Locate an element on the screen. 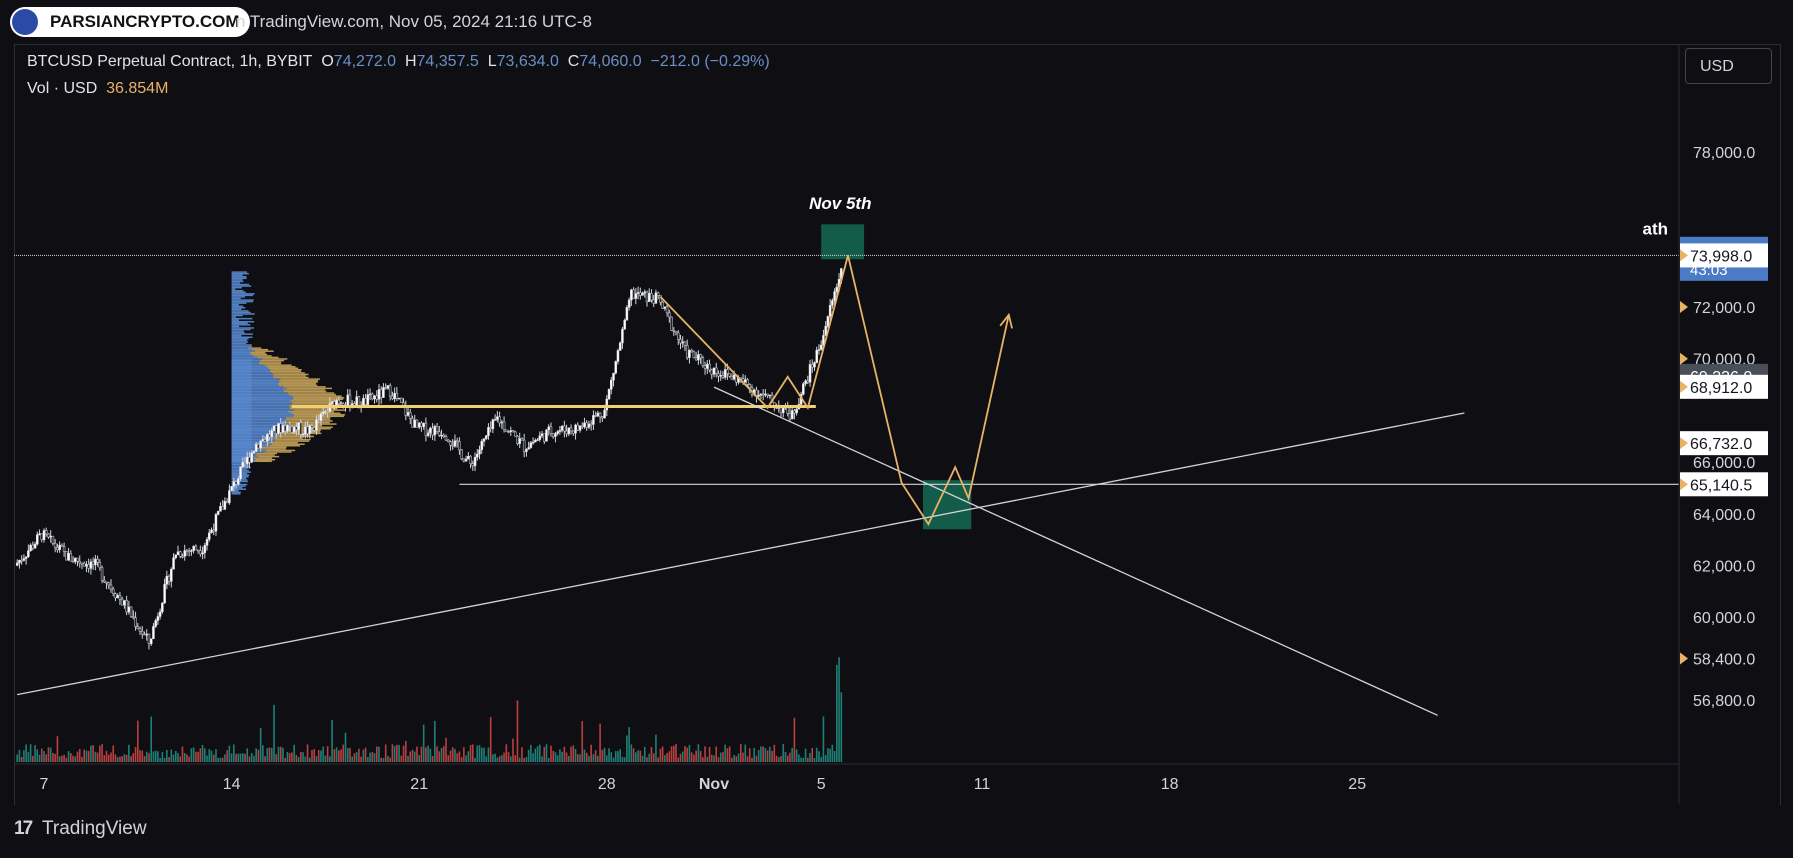 The width and height of the screenshot is (1793, 858). open-label: O is located at coordinates (327, 61).